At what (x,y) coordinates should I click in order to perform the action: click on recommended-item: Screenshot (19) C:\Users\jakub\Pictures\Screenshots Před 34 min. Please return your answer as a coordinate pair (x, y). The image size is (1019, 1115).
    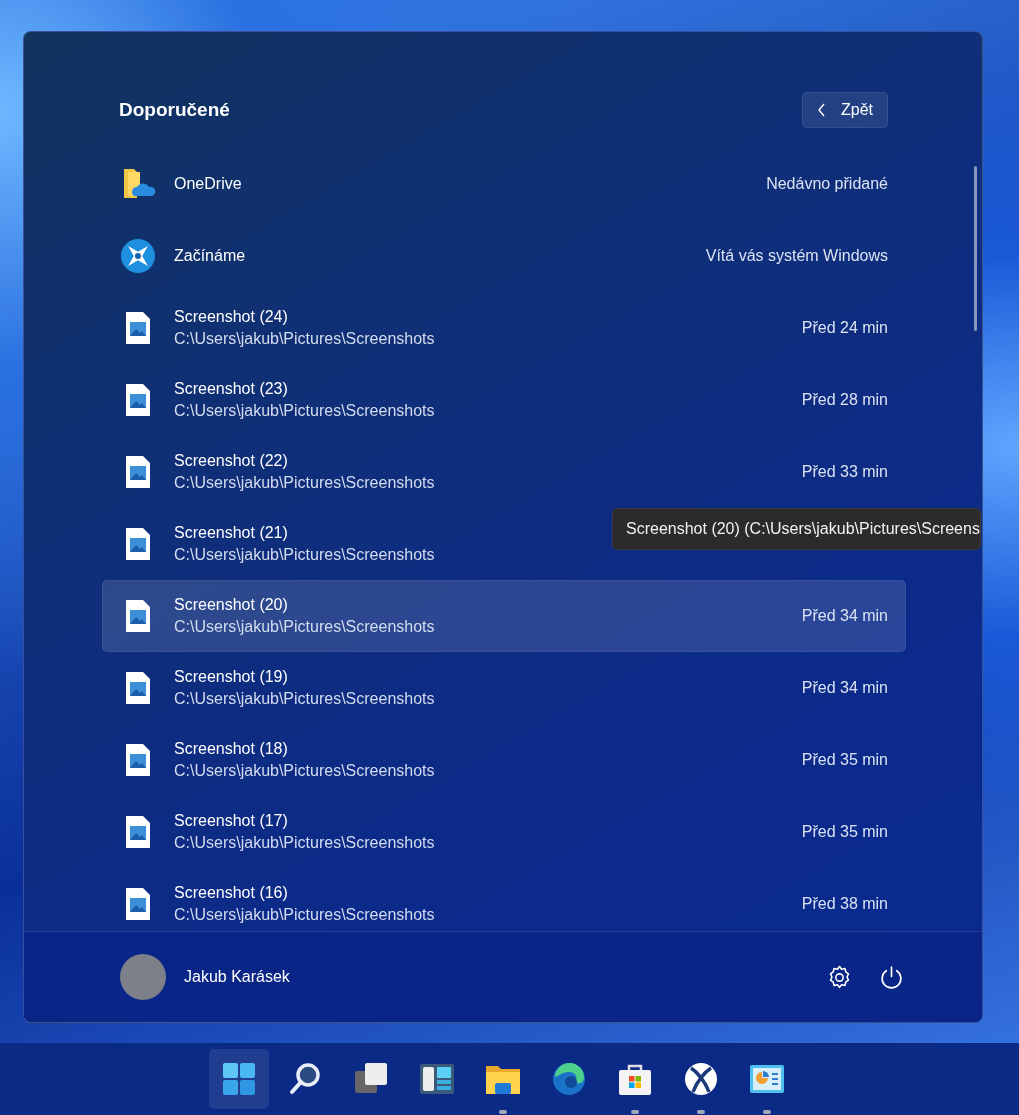
    Looking at the image, I should click on (504, 688).